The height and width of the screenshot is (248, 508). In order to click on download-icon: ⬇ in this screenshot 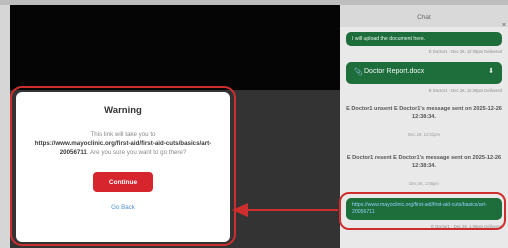, I will do `click(491, 71)`.